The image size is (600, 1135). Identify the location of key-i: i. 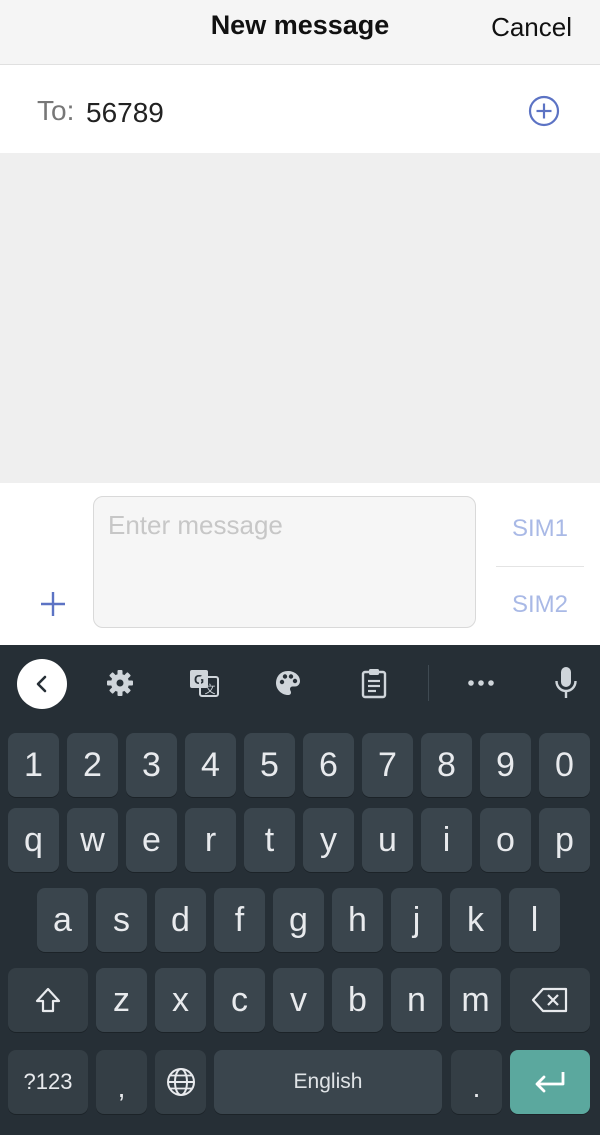
(446, 840).